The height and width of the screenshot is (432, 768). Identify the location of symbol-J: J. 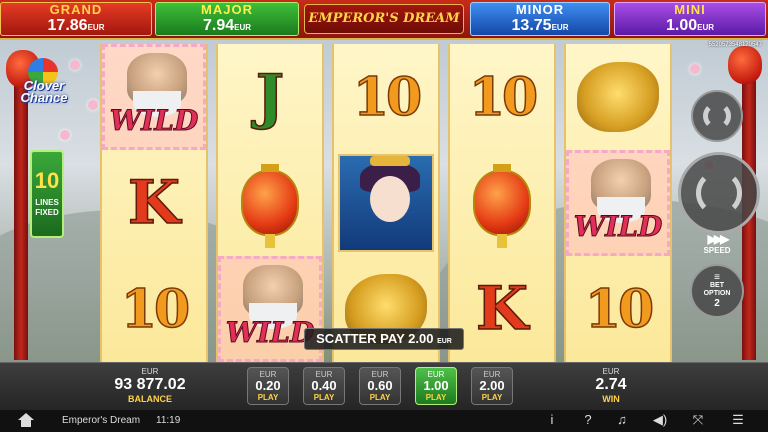
(270, 97).